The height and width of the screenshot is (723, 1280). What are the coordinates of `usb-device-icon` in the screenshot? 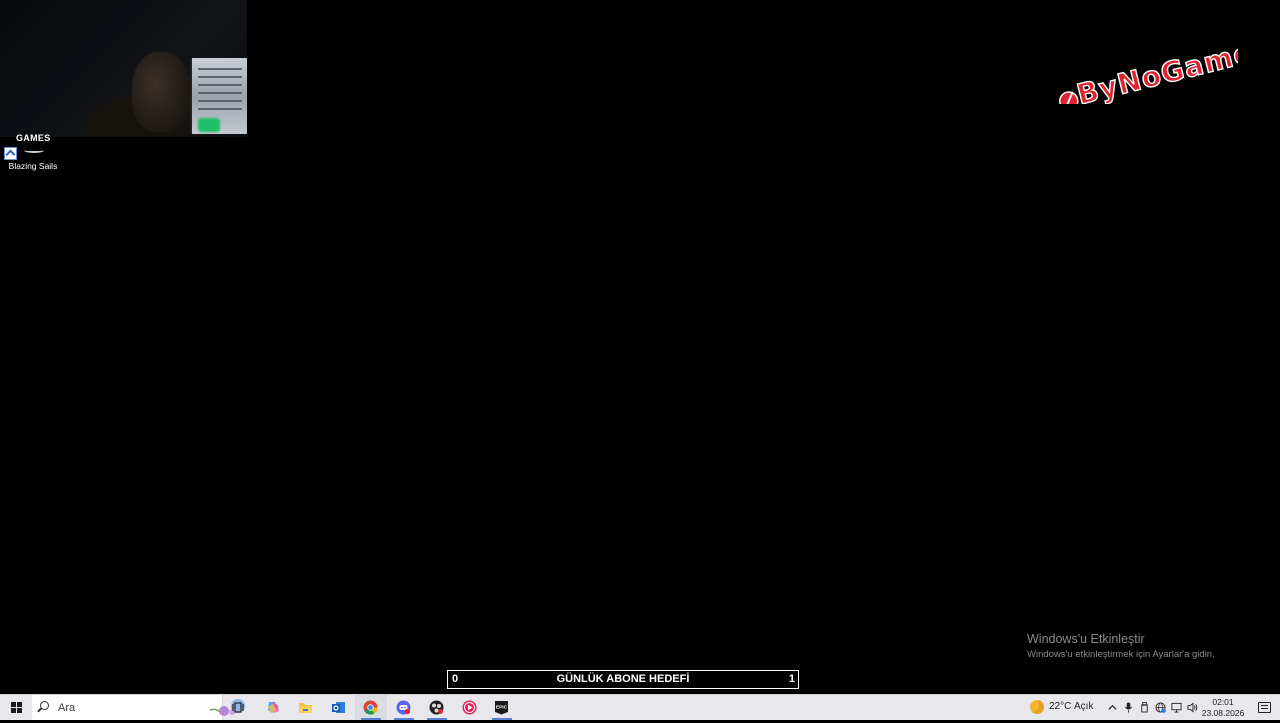 It's located at (1144, 707).